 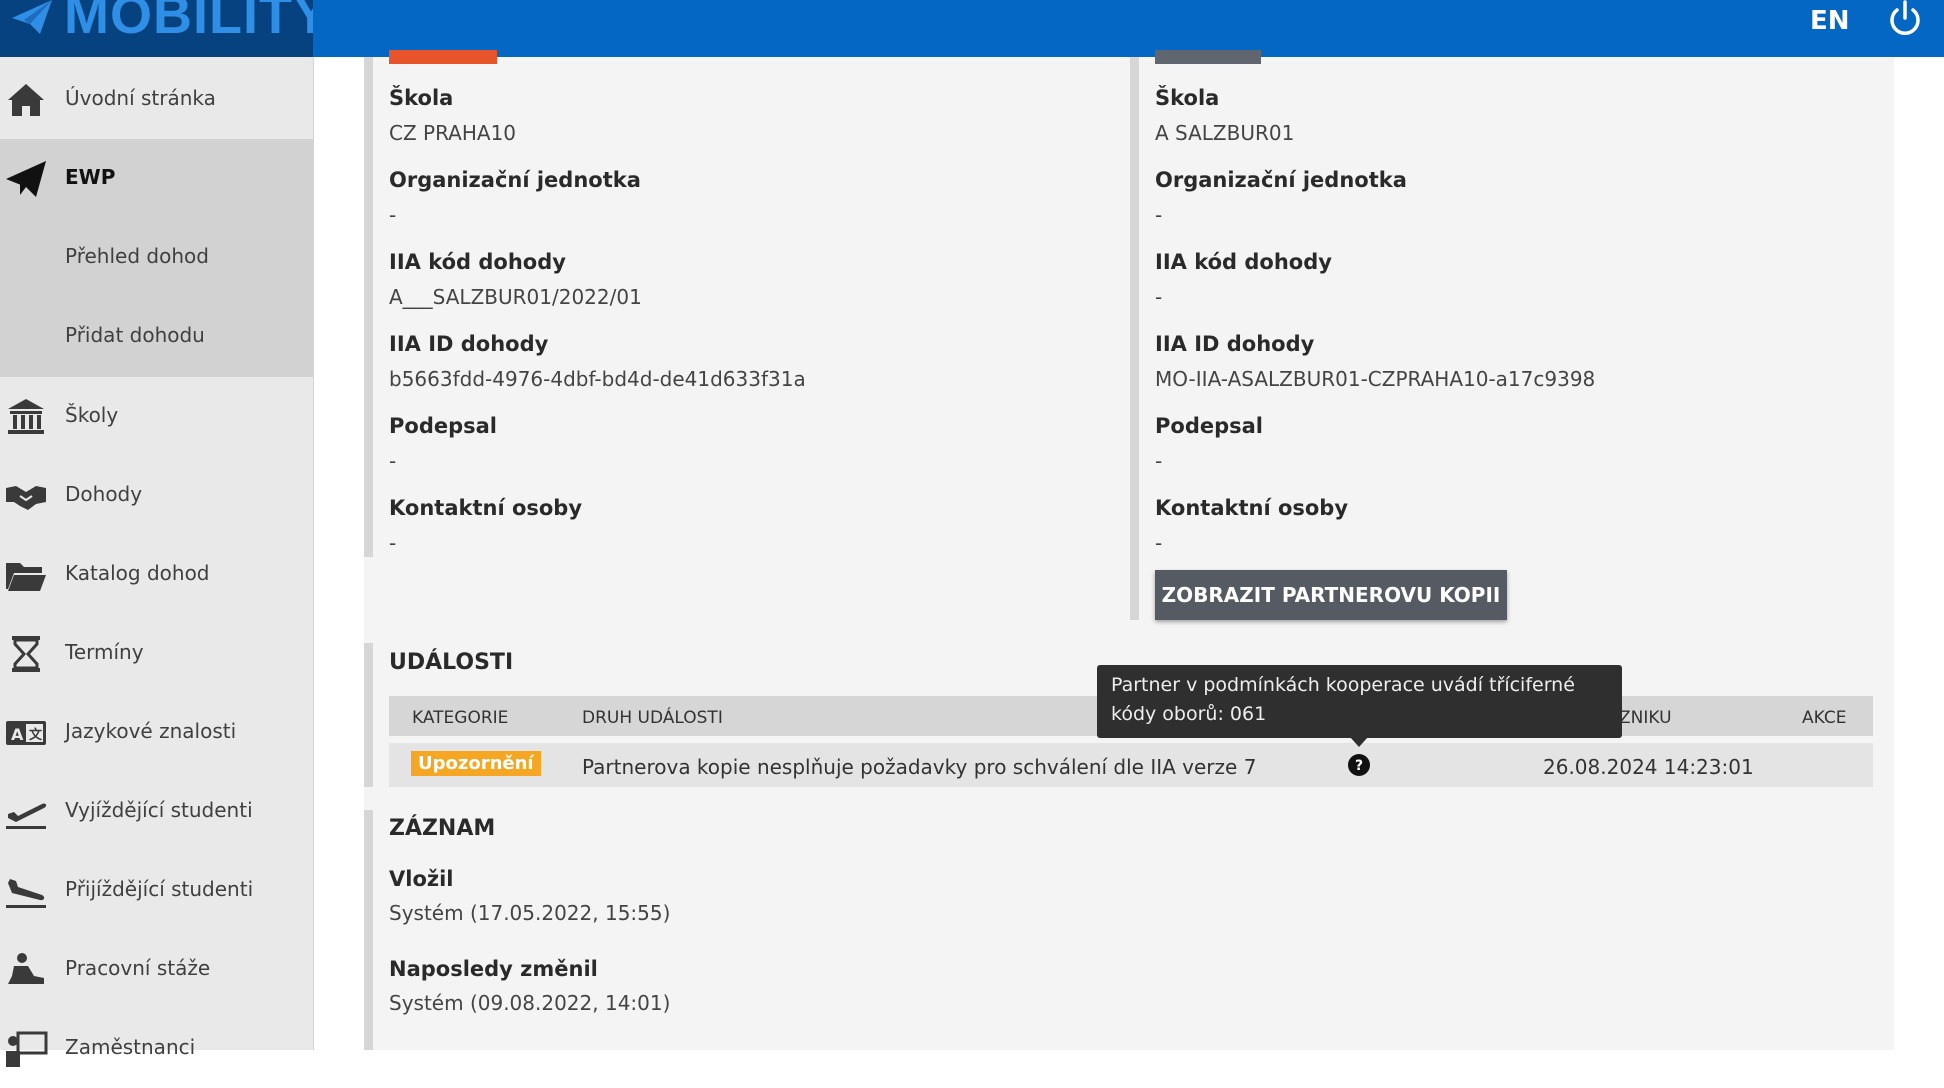 What do you see at coordinates (1331, 595) in the screenshot?
I see `show-partner-copy-button: ZOBRAZIT PARTNEROVU KOPII` at bounding box center [1331, 595].